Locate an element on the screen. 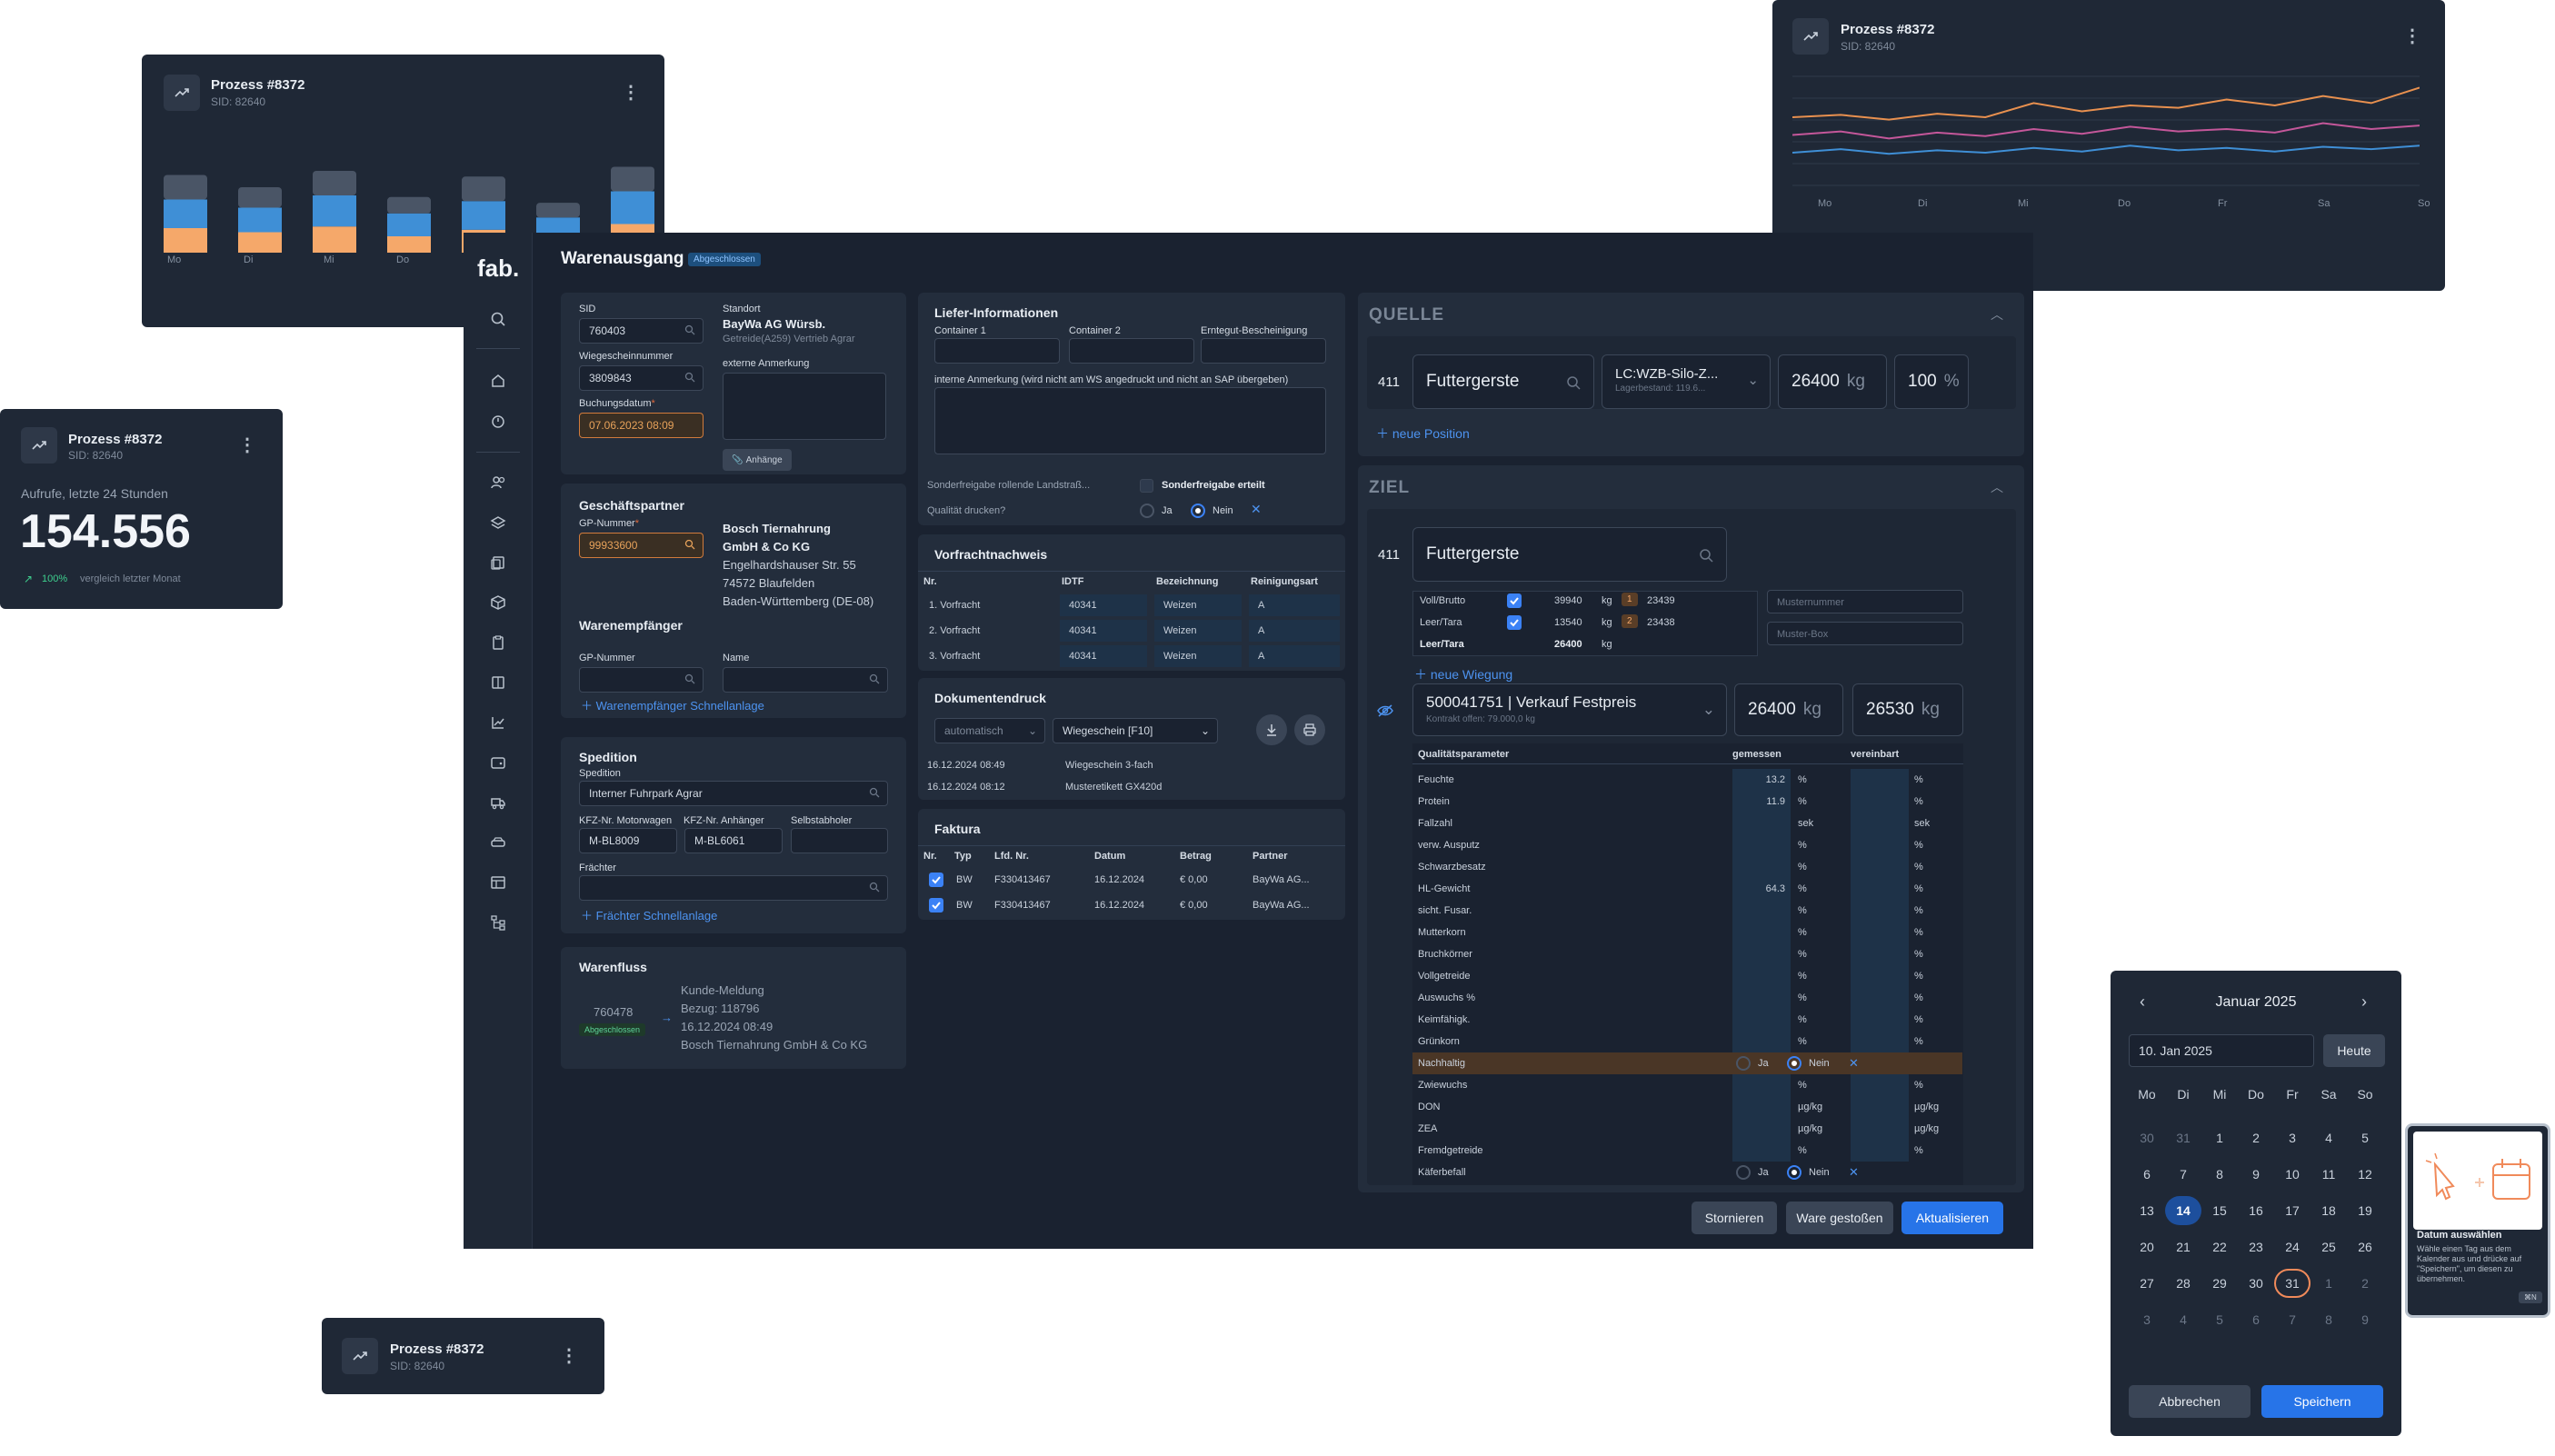 This screenshot has width=2555, height=1456. selbstabholer-input is located at coordinates (839, 841).